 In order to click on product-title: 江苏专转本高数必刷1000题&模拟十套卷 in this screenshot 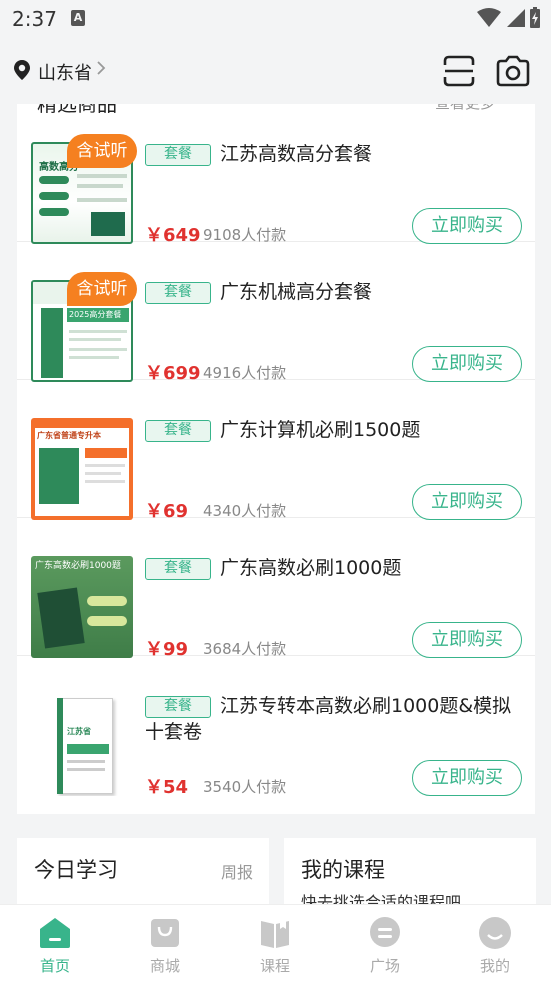, I will do `click(328, 719)`.